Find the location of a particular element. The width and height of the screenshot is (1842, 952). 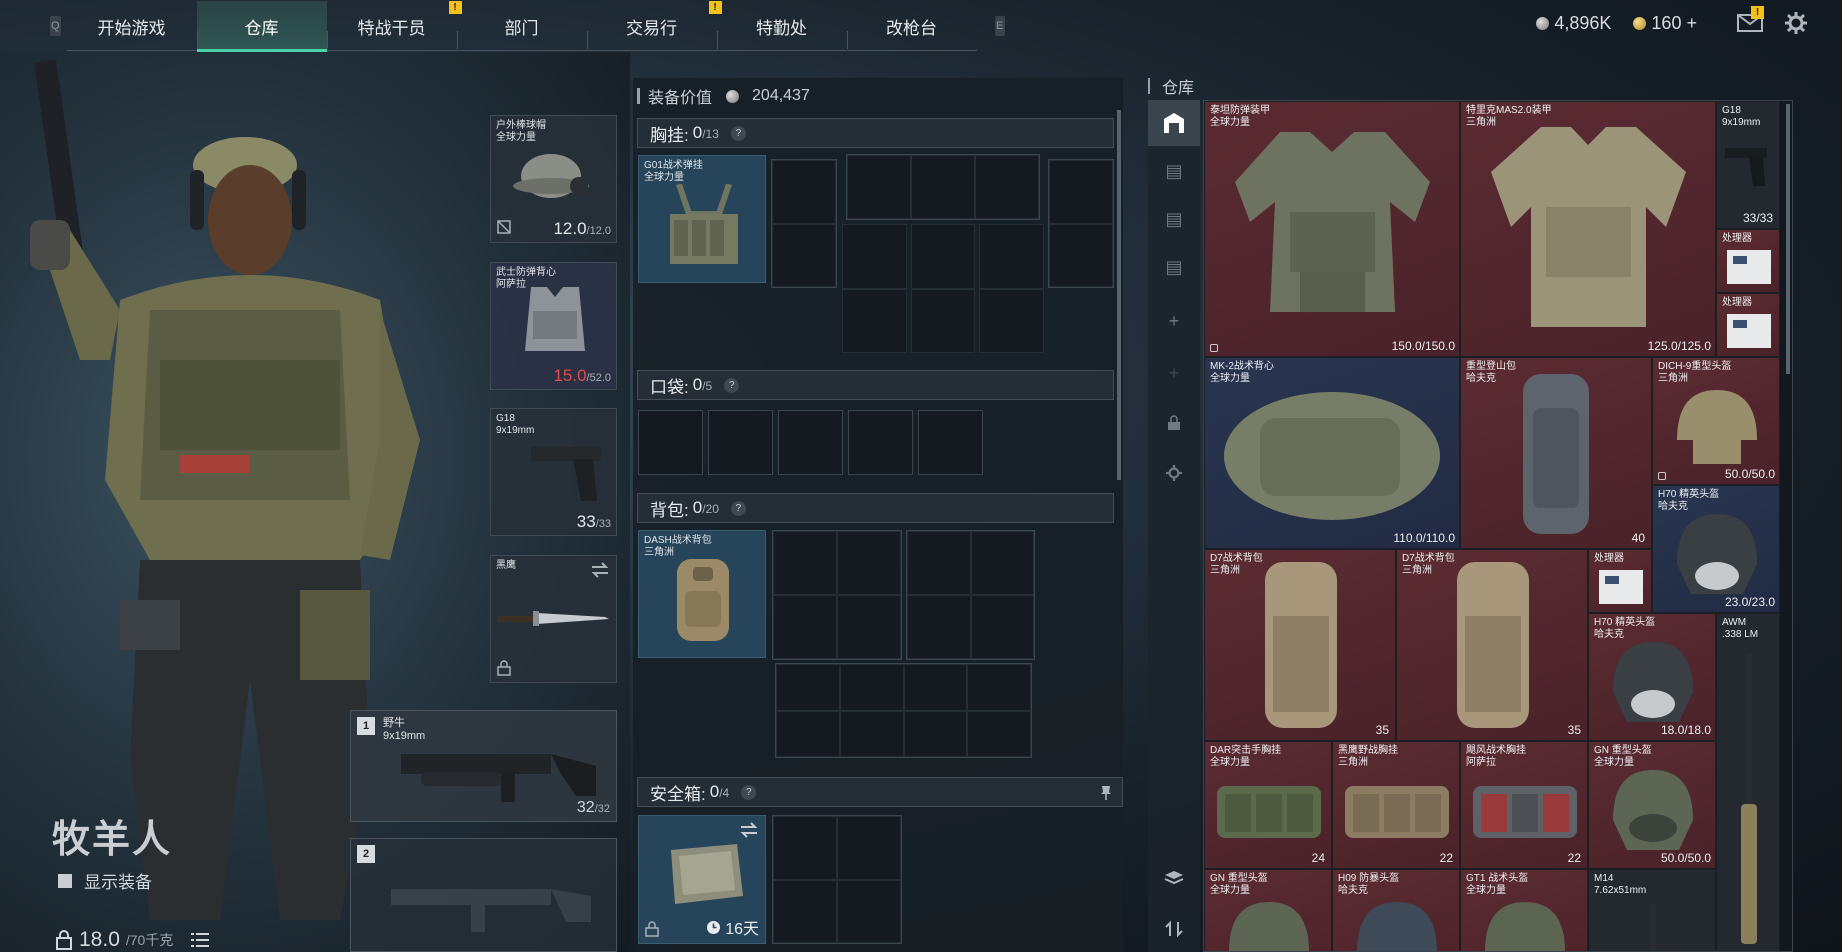

stash-item-awm: AWM .338 LM is located at coordinates (1748, 782).